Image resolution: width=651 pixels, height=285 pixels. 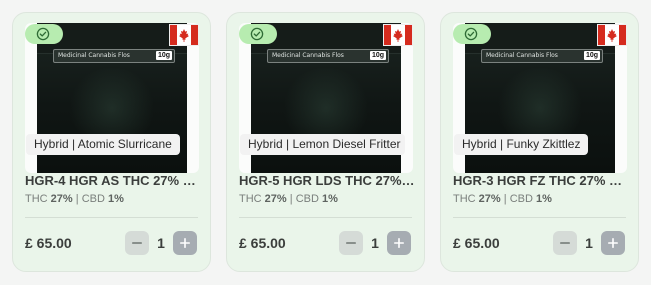 I want to click on strain-tag: Hybrid | Atomic Slurricane, so click(x=103, y=144).